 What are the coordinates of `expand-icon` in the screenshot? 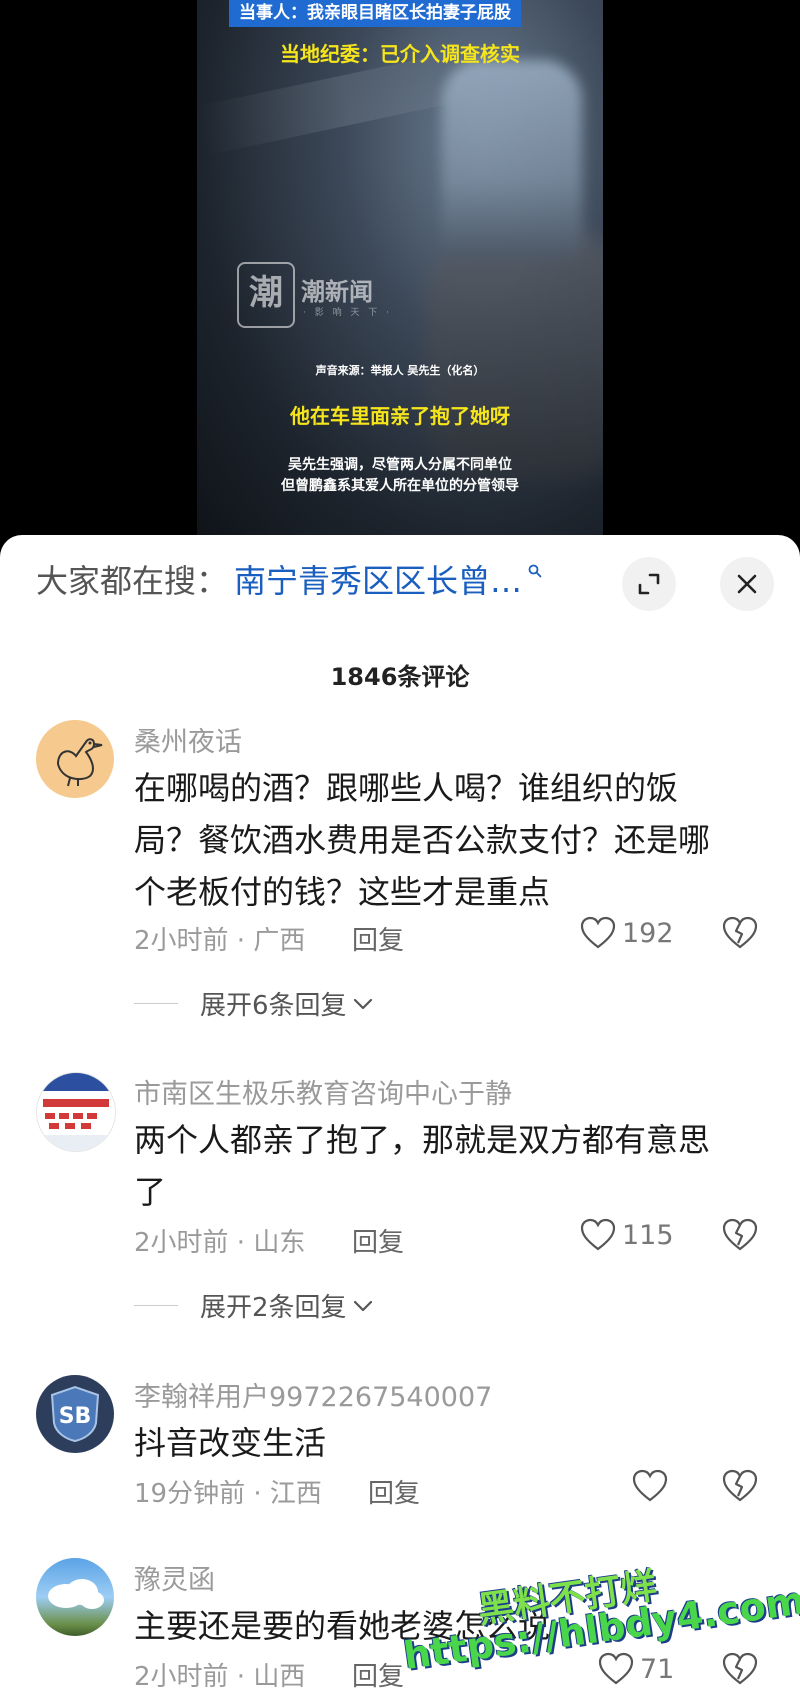 It's located at (649, 584).